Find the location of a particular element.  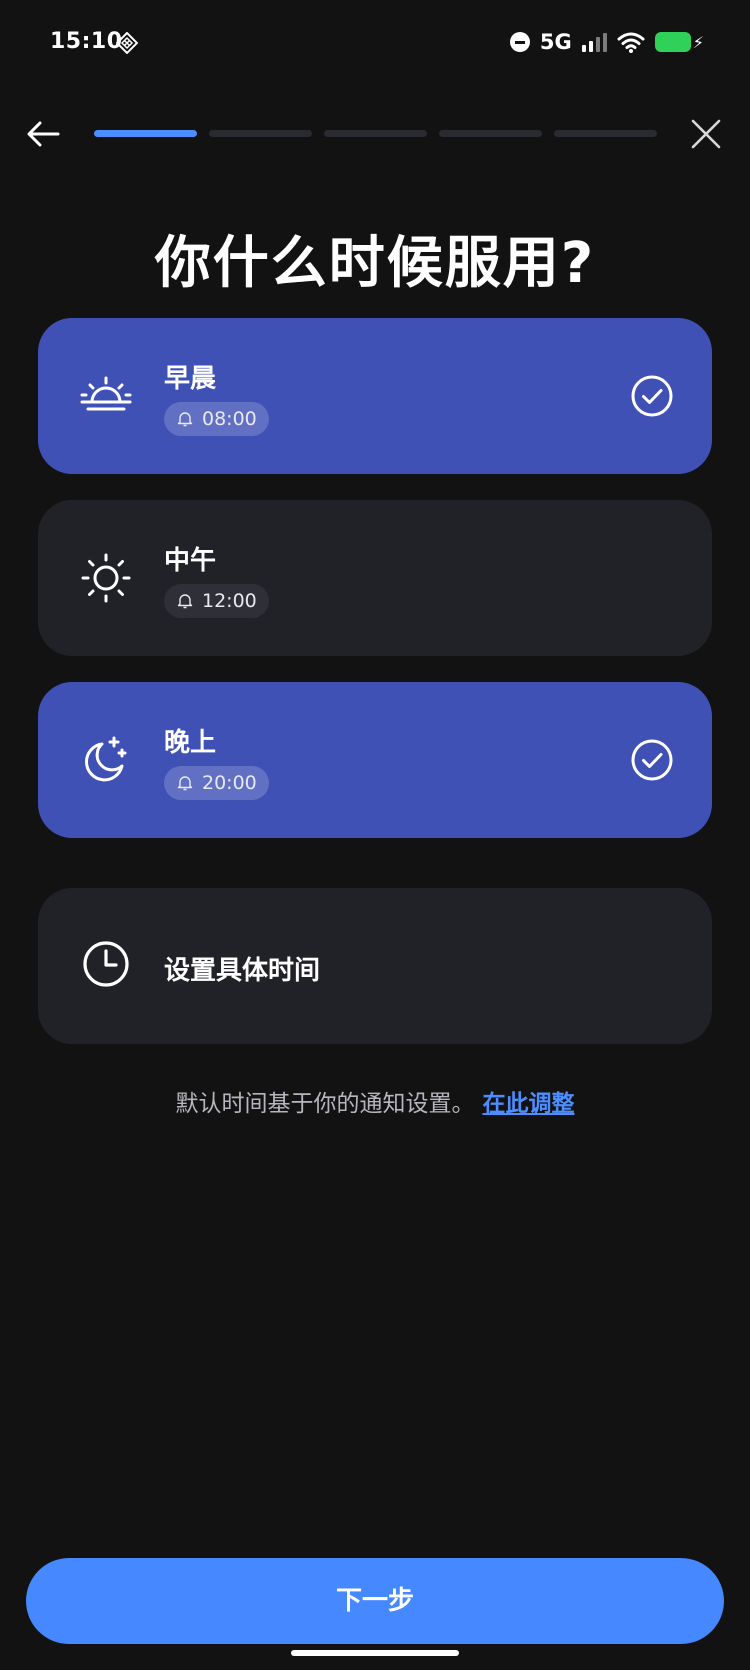

wifi-icon is located at coordinates (631, 42).